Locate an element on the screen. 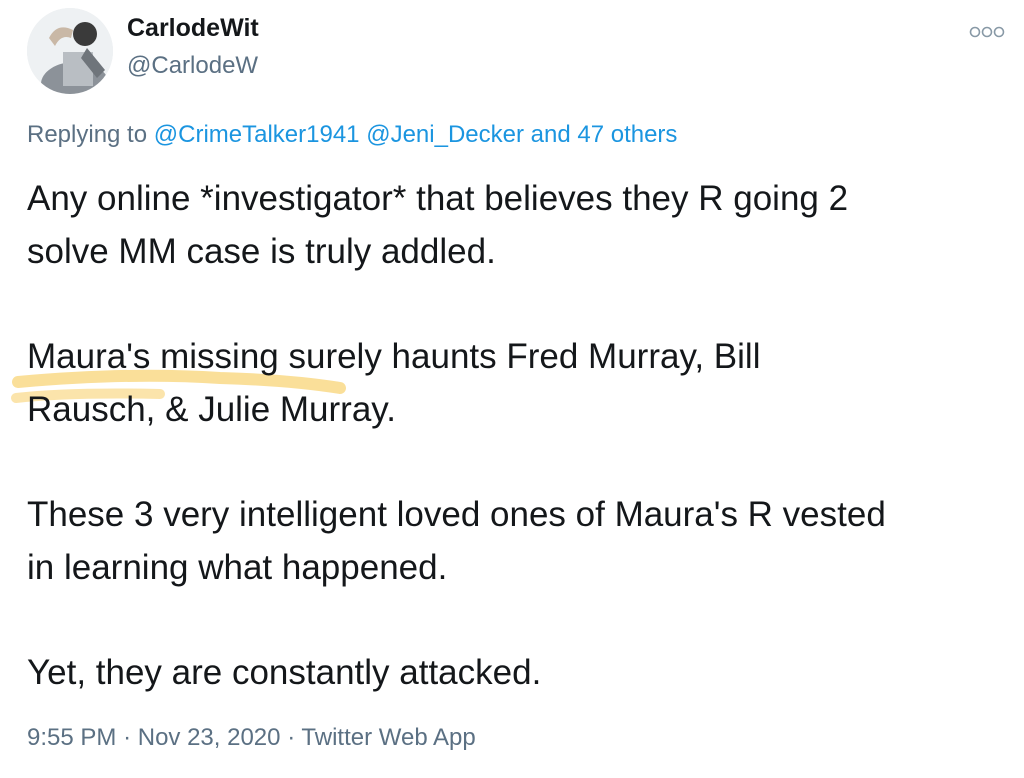 This screenshot has height=778, width=1024. profile-photo-icon is located at coordinates (70, 51).